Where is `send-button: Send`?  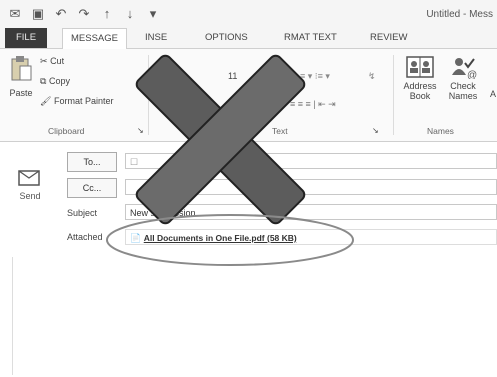 send-button: Send is located at coordinates (30, 196).